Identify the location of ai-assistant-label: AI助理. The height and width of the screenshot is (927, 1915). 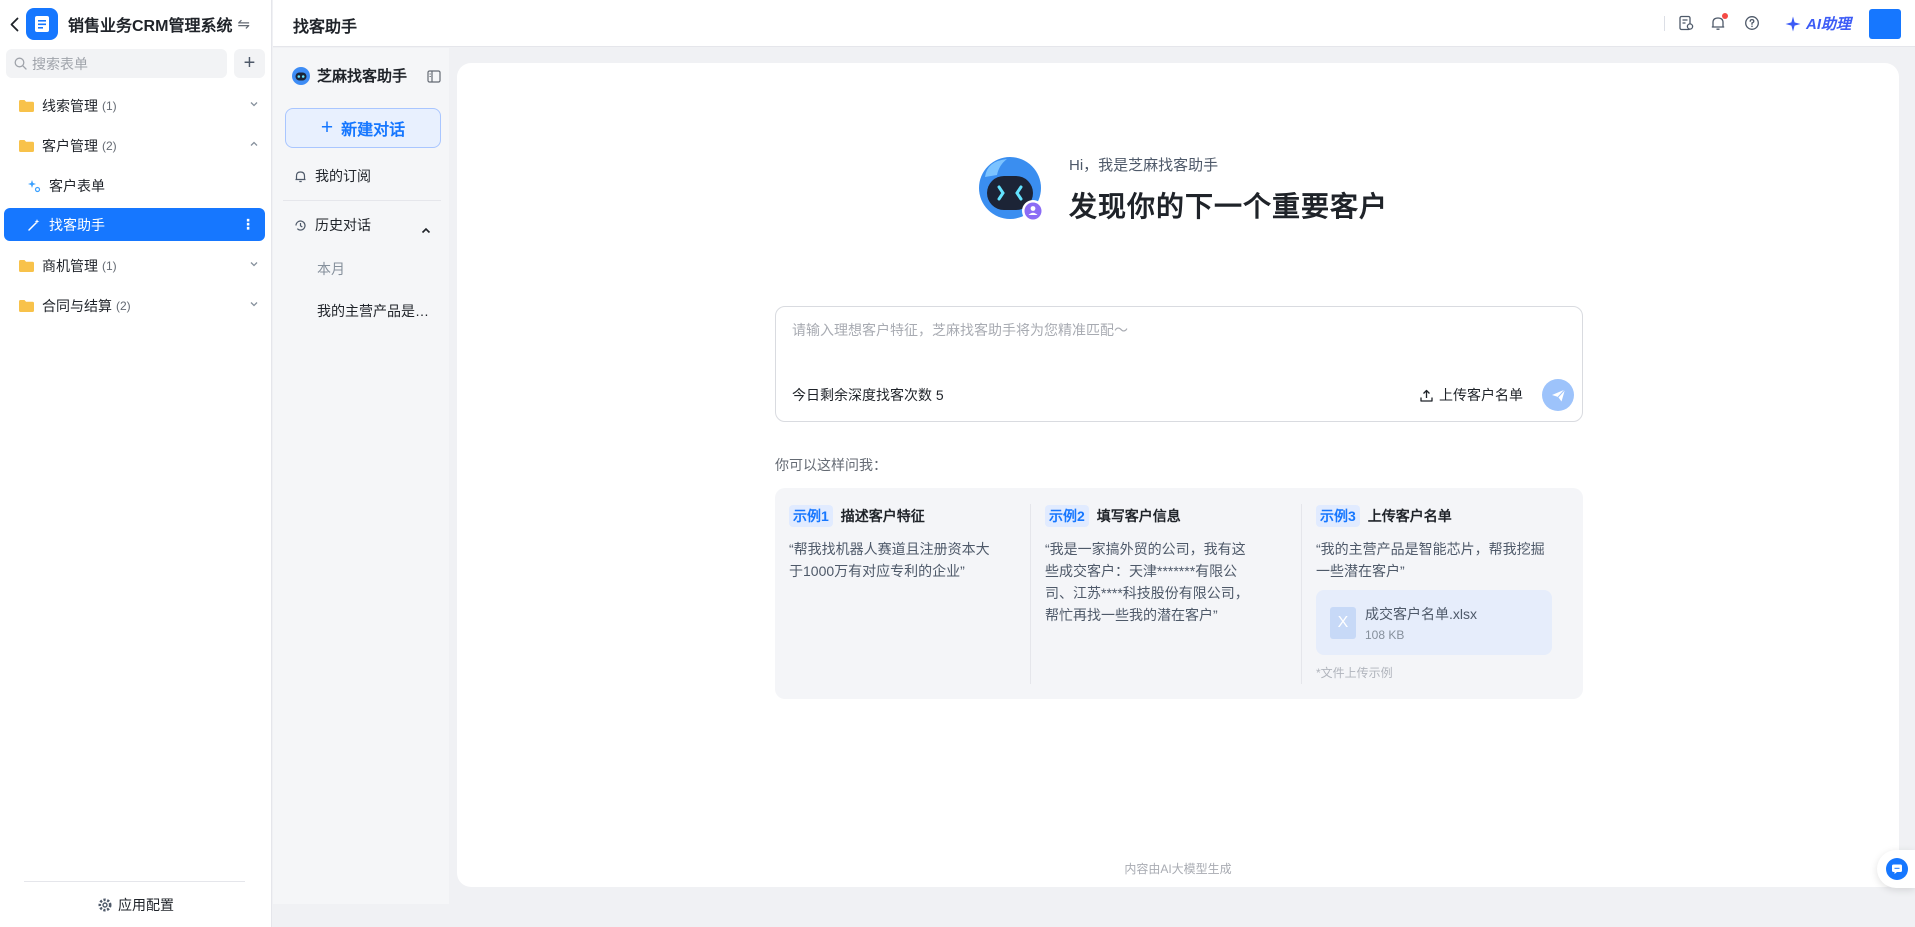
(1829, 24).